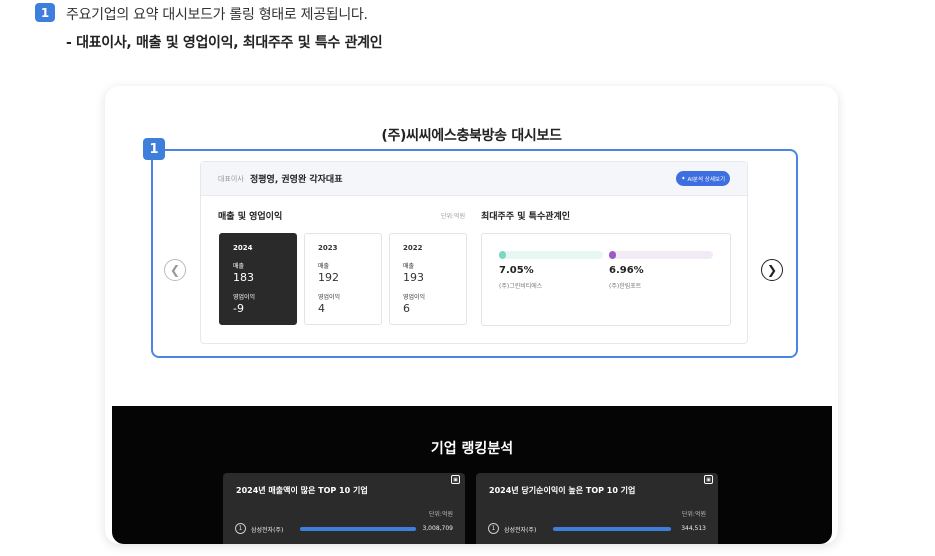 The height and width of the screenshot is (556, 935). Describe the element at coordinates (453, 216) in the screenshot. I see `sales-unit: 단위:억원` at that location.